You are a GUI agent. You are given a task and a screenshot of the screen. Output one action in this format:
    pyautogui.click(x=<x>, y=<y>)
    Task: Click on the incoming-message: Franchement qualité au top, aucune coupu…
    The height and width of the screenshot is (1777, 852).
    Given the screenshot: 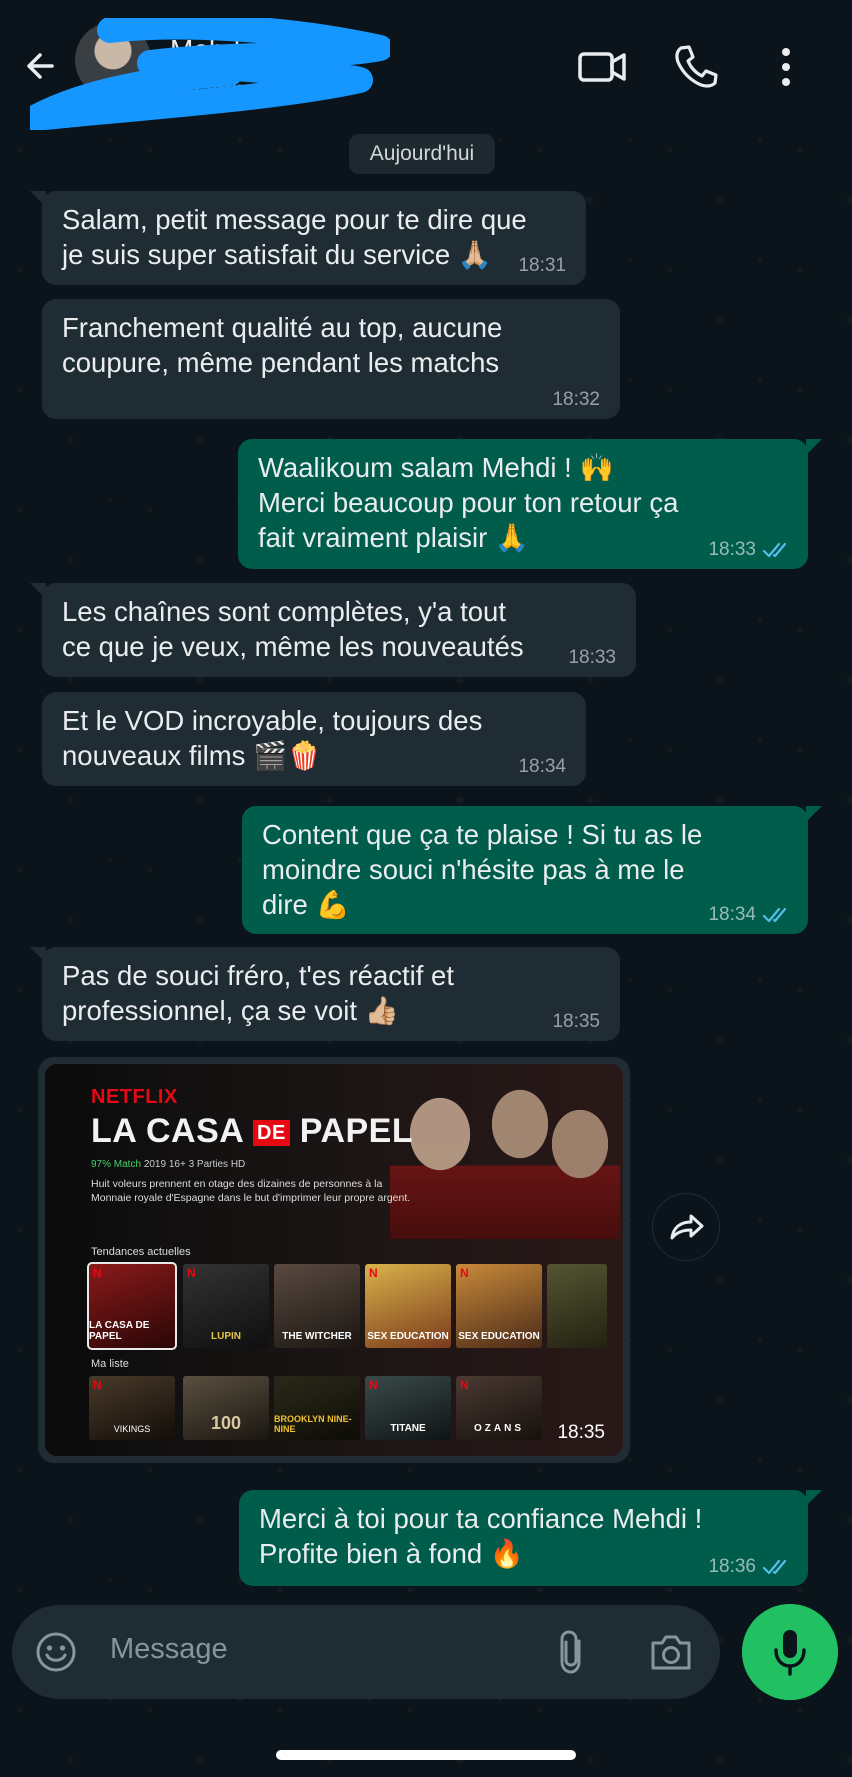 What is the action you would take?
    pyautogui.click(x=331, y=359)
    